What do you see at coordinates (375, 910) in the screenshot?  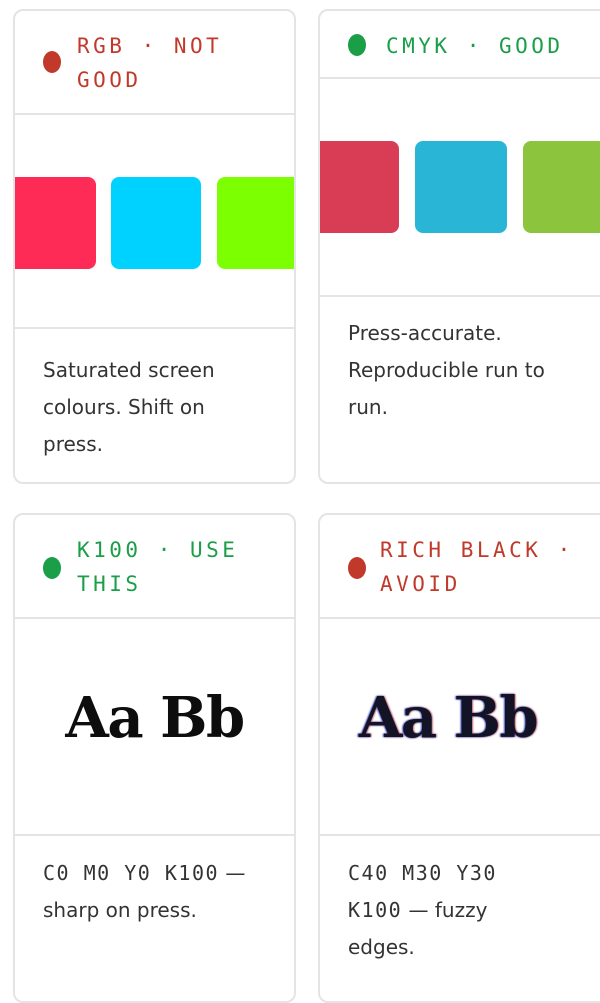 I see `color-code: K100` at bounding box center [375, 910].